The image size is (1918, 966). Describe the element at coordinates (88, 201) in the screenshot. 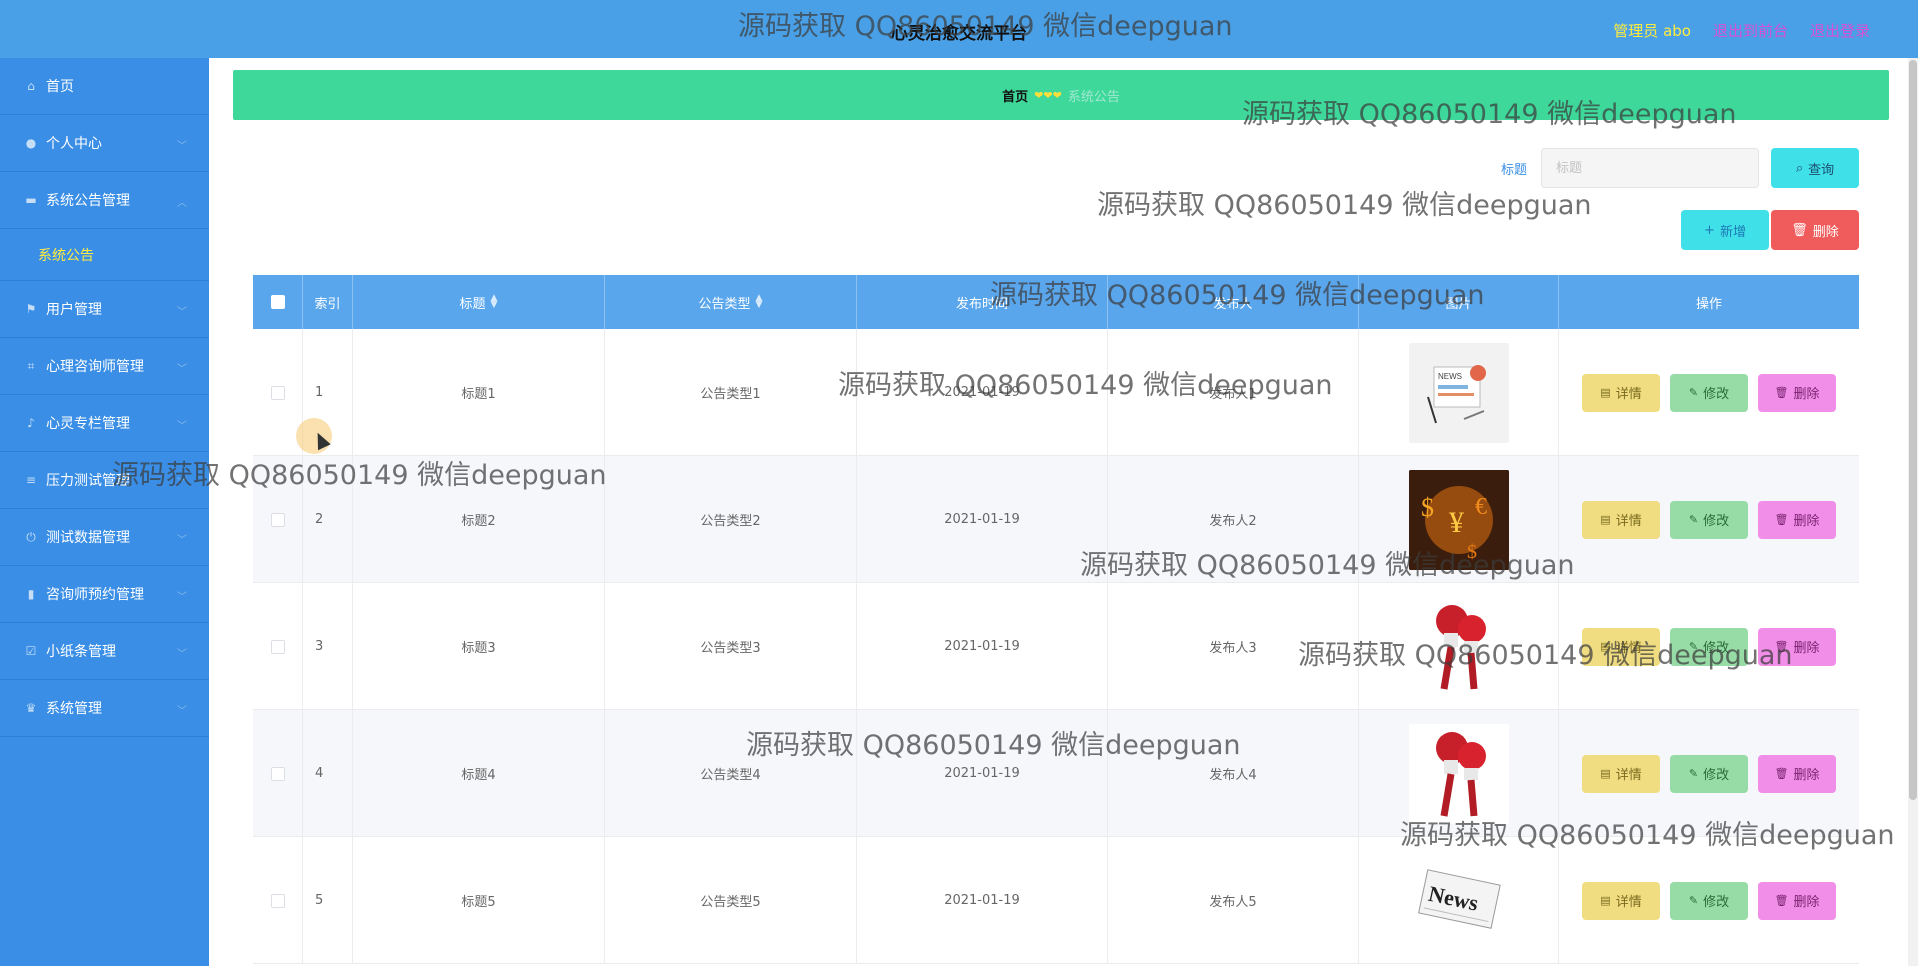

I see `sidebar-item-label: 系统公告管理` at that location.